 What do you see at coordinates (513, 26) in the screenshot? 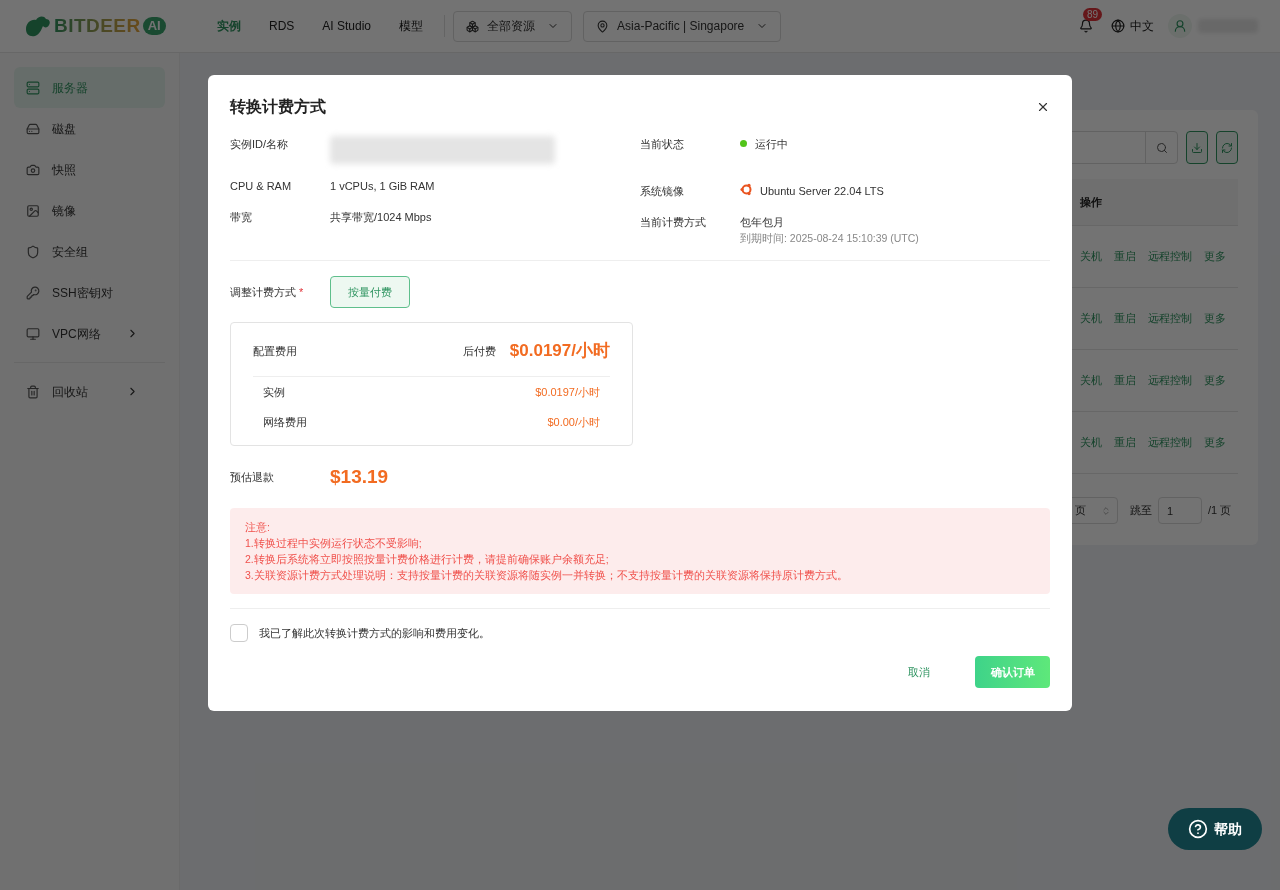
I see `resource-select: 全部资源` at bounding box center [513, 26].